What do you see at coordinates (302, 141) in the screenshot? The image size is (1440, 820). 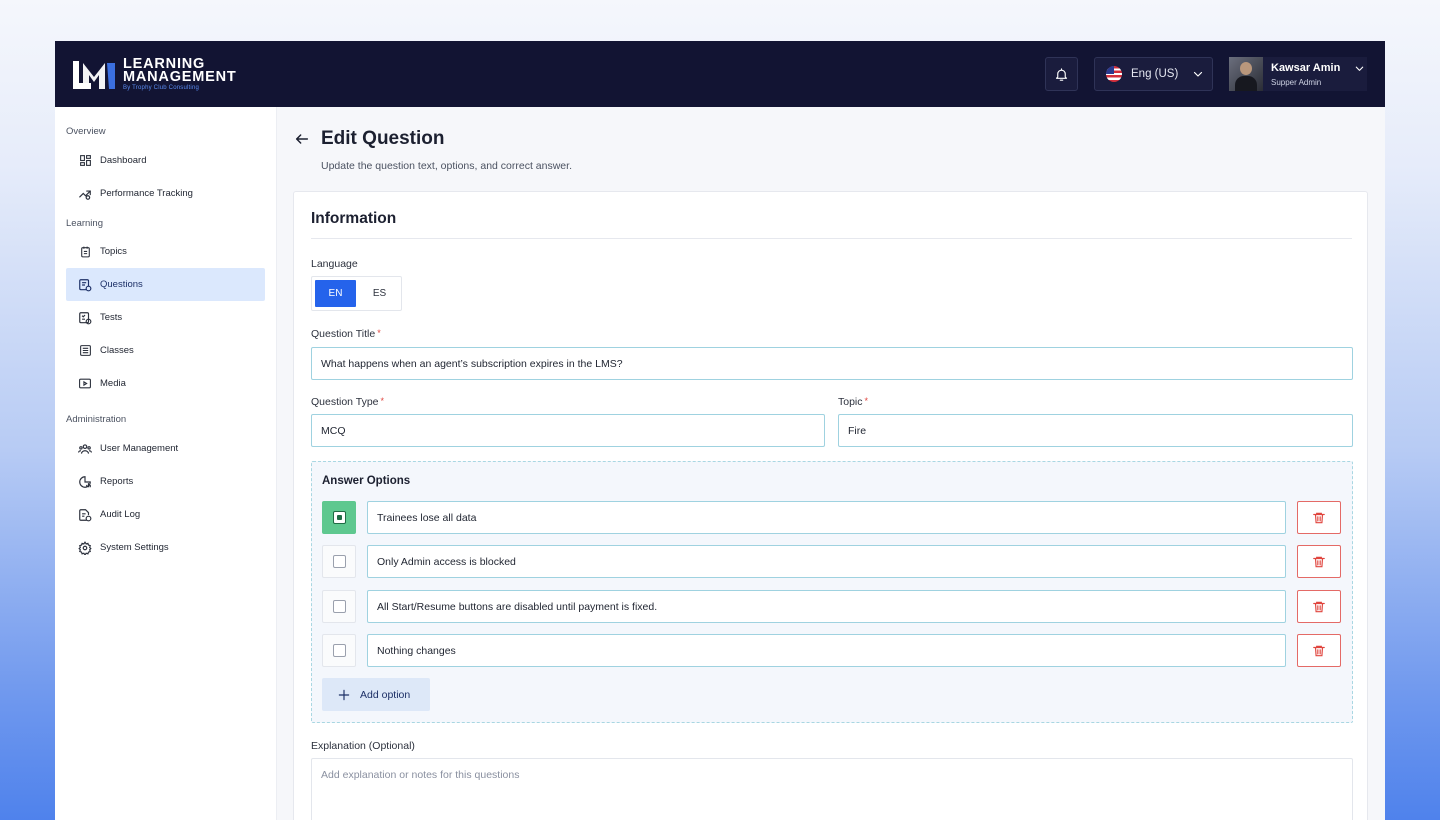 I see `back-arrow-icon` at bounding box center [302, 141].